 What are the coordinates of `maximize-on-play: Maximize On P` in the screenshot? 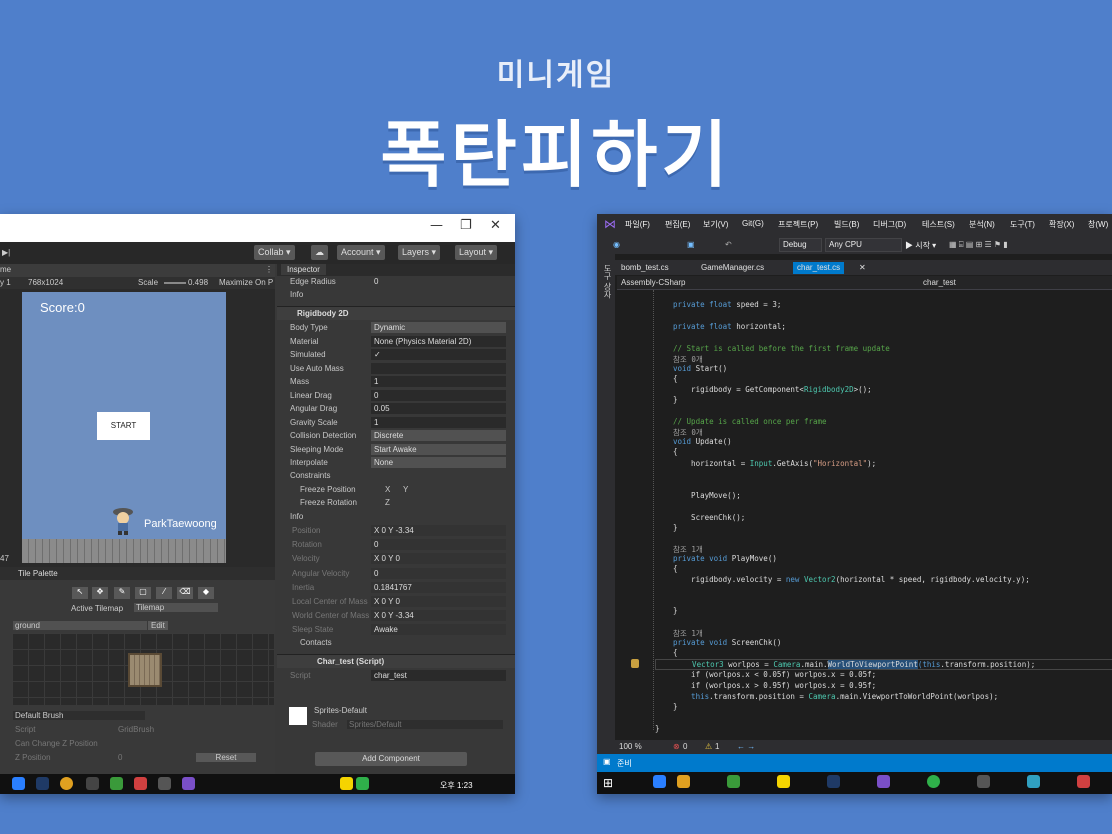 It's located at (246, 282).